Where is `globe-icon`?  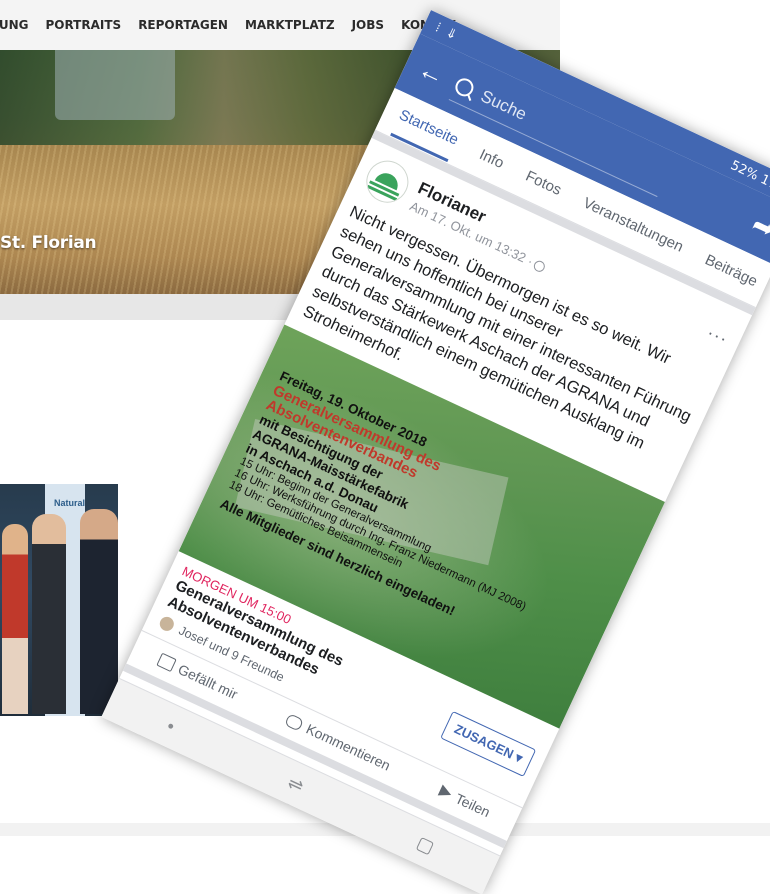
globe-icon is located at coordinates (540, 266).